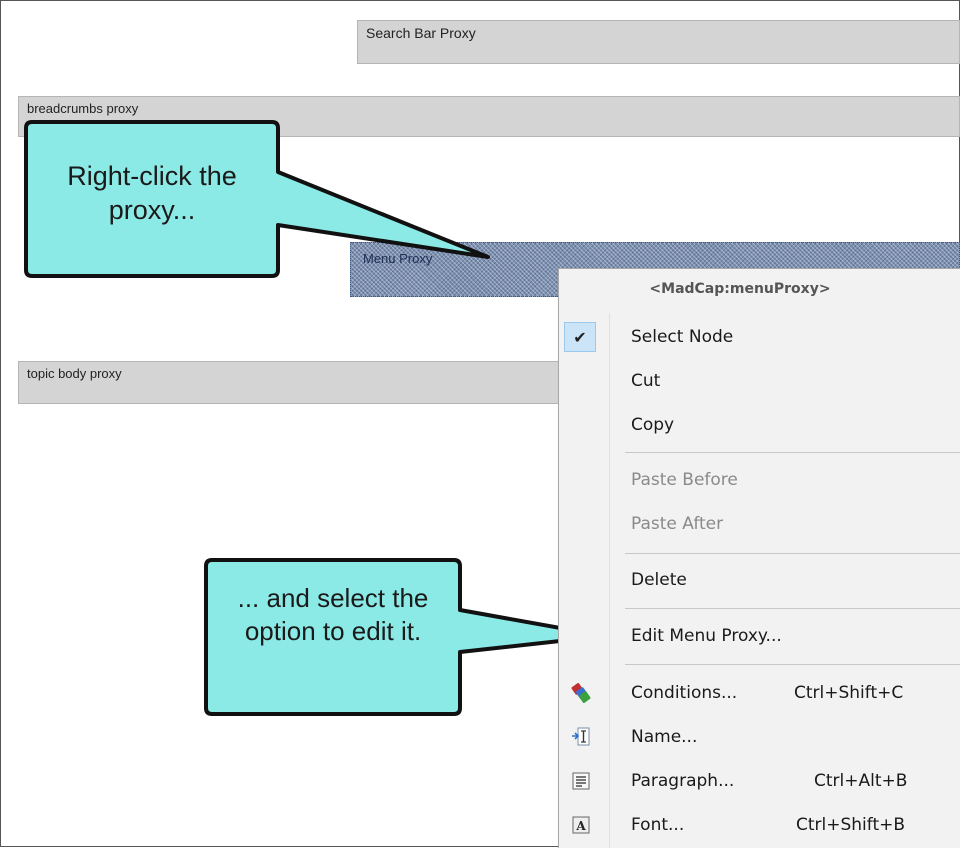 This screenshot has width=960, height=848. Describe the element at coordinates (759, 693) in the screenshot. I see `menu-item-conditions: Conditions... Ctrl+Shift+C` at that location.